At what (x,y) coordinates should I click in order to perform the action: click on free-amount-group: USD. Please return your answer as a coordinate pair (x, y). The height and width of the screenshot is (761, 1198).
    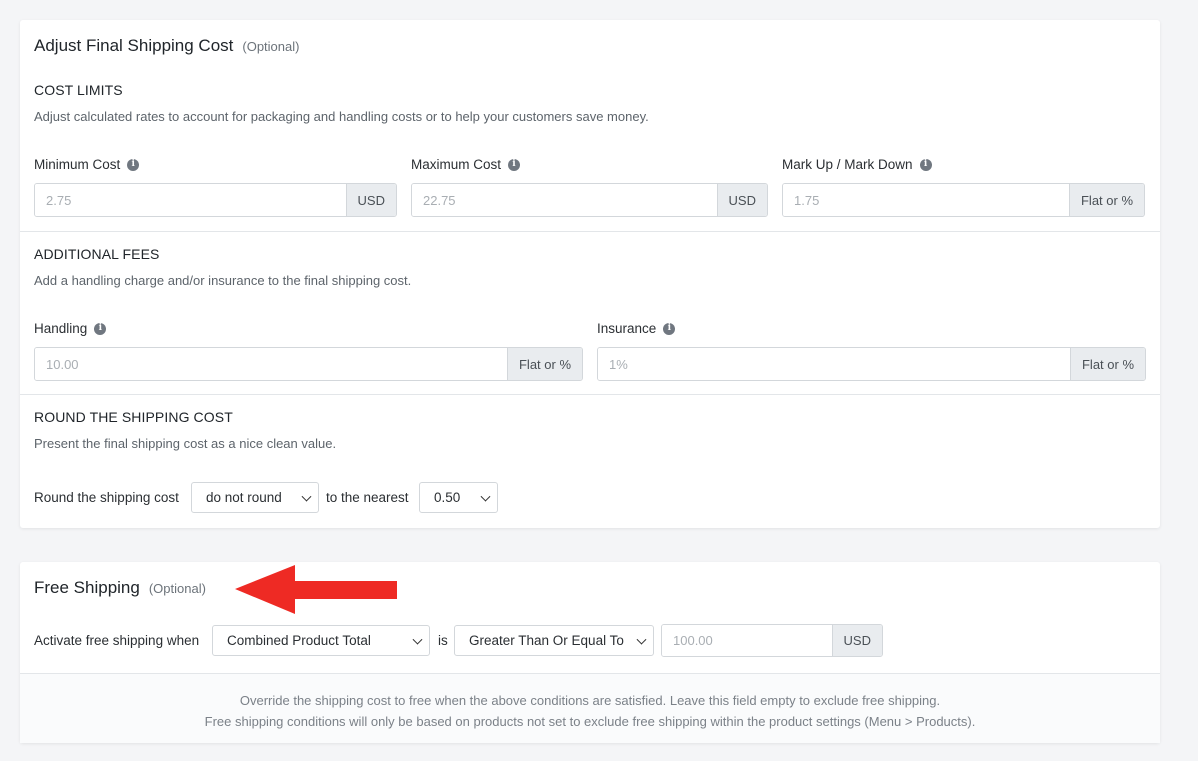
    Looking at the image, I should click on (772, 640).